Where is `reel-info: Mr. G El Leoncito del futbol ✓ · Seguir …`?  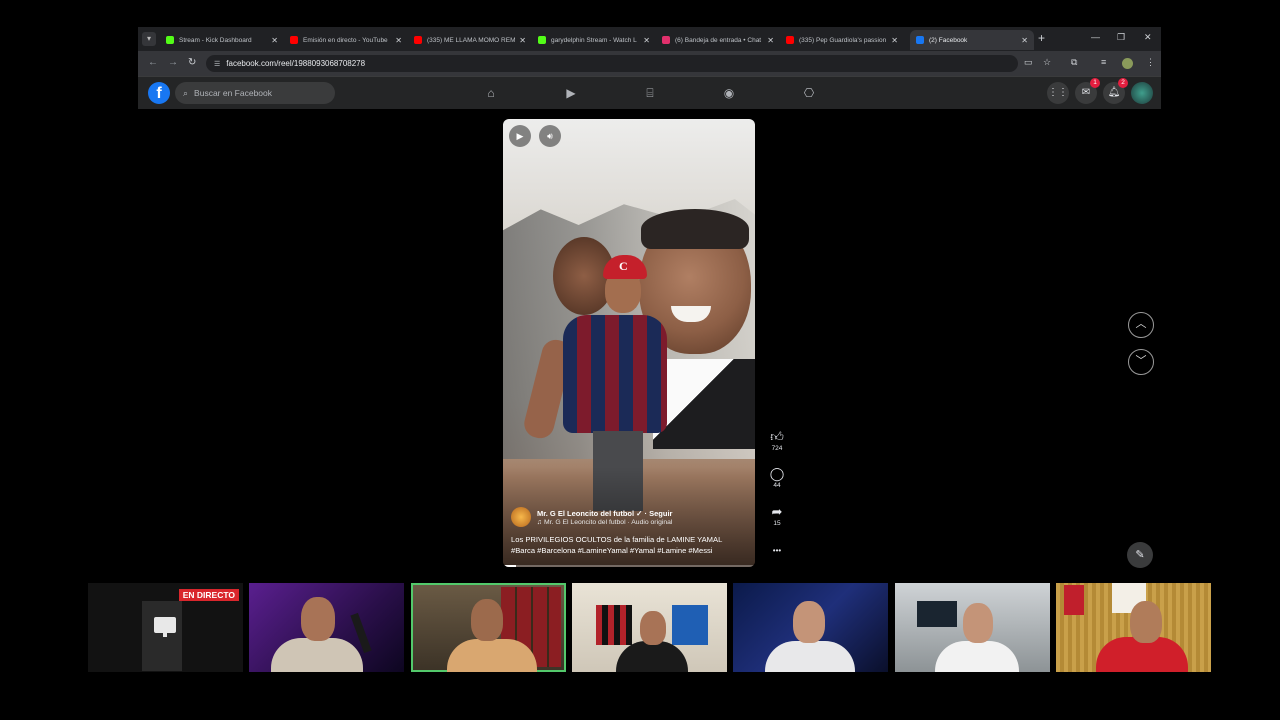 reel-info: Mr. G El Leoncito del futbol ✓ · Seguir … is located at coordinates (631, 531).